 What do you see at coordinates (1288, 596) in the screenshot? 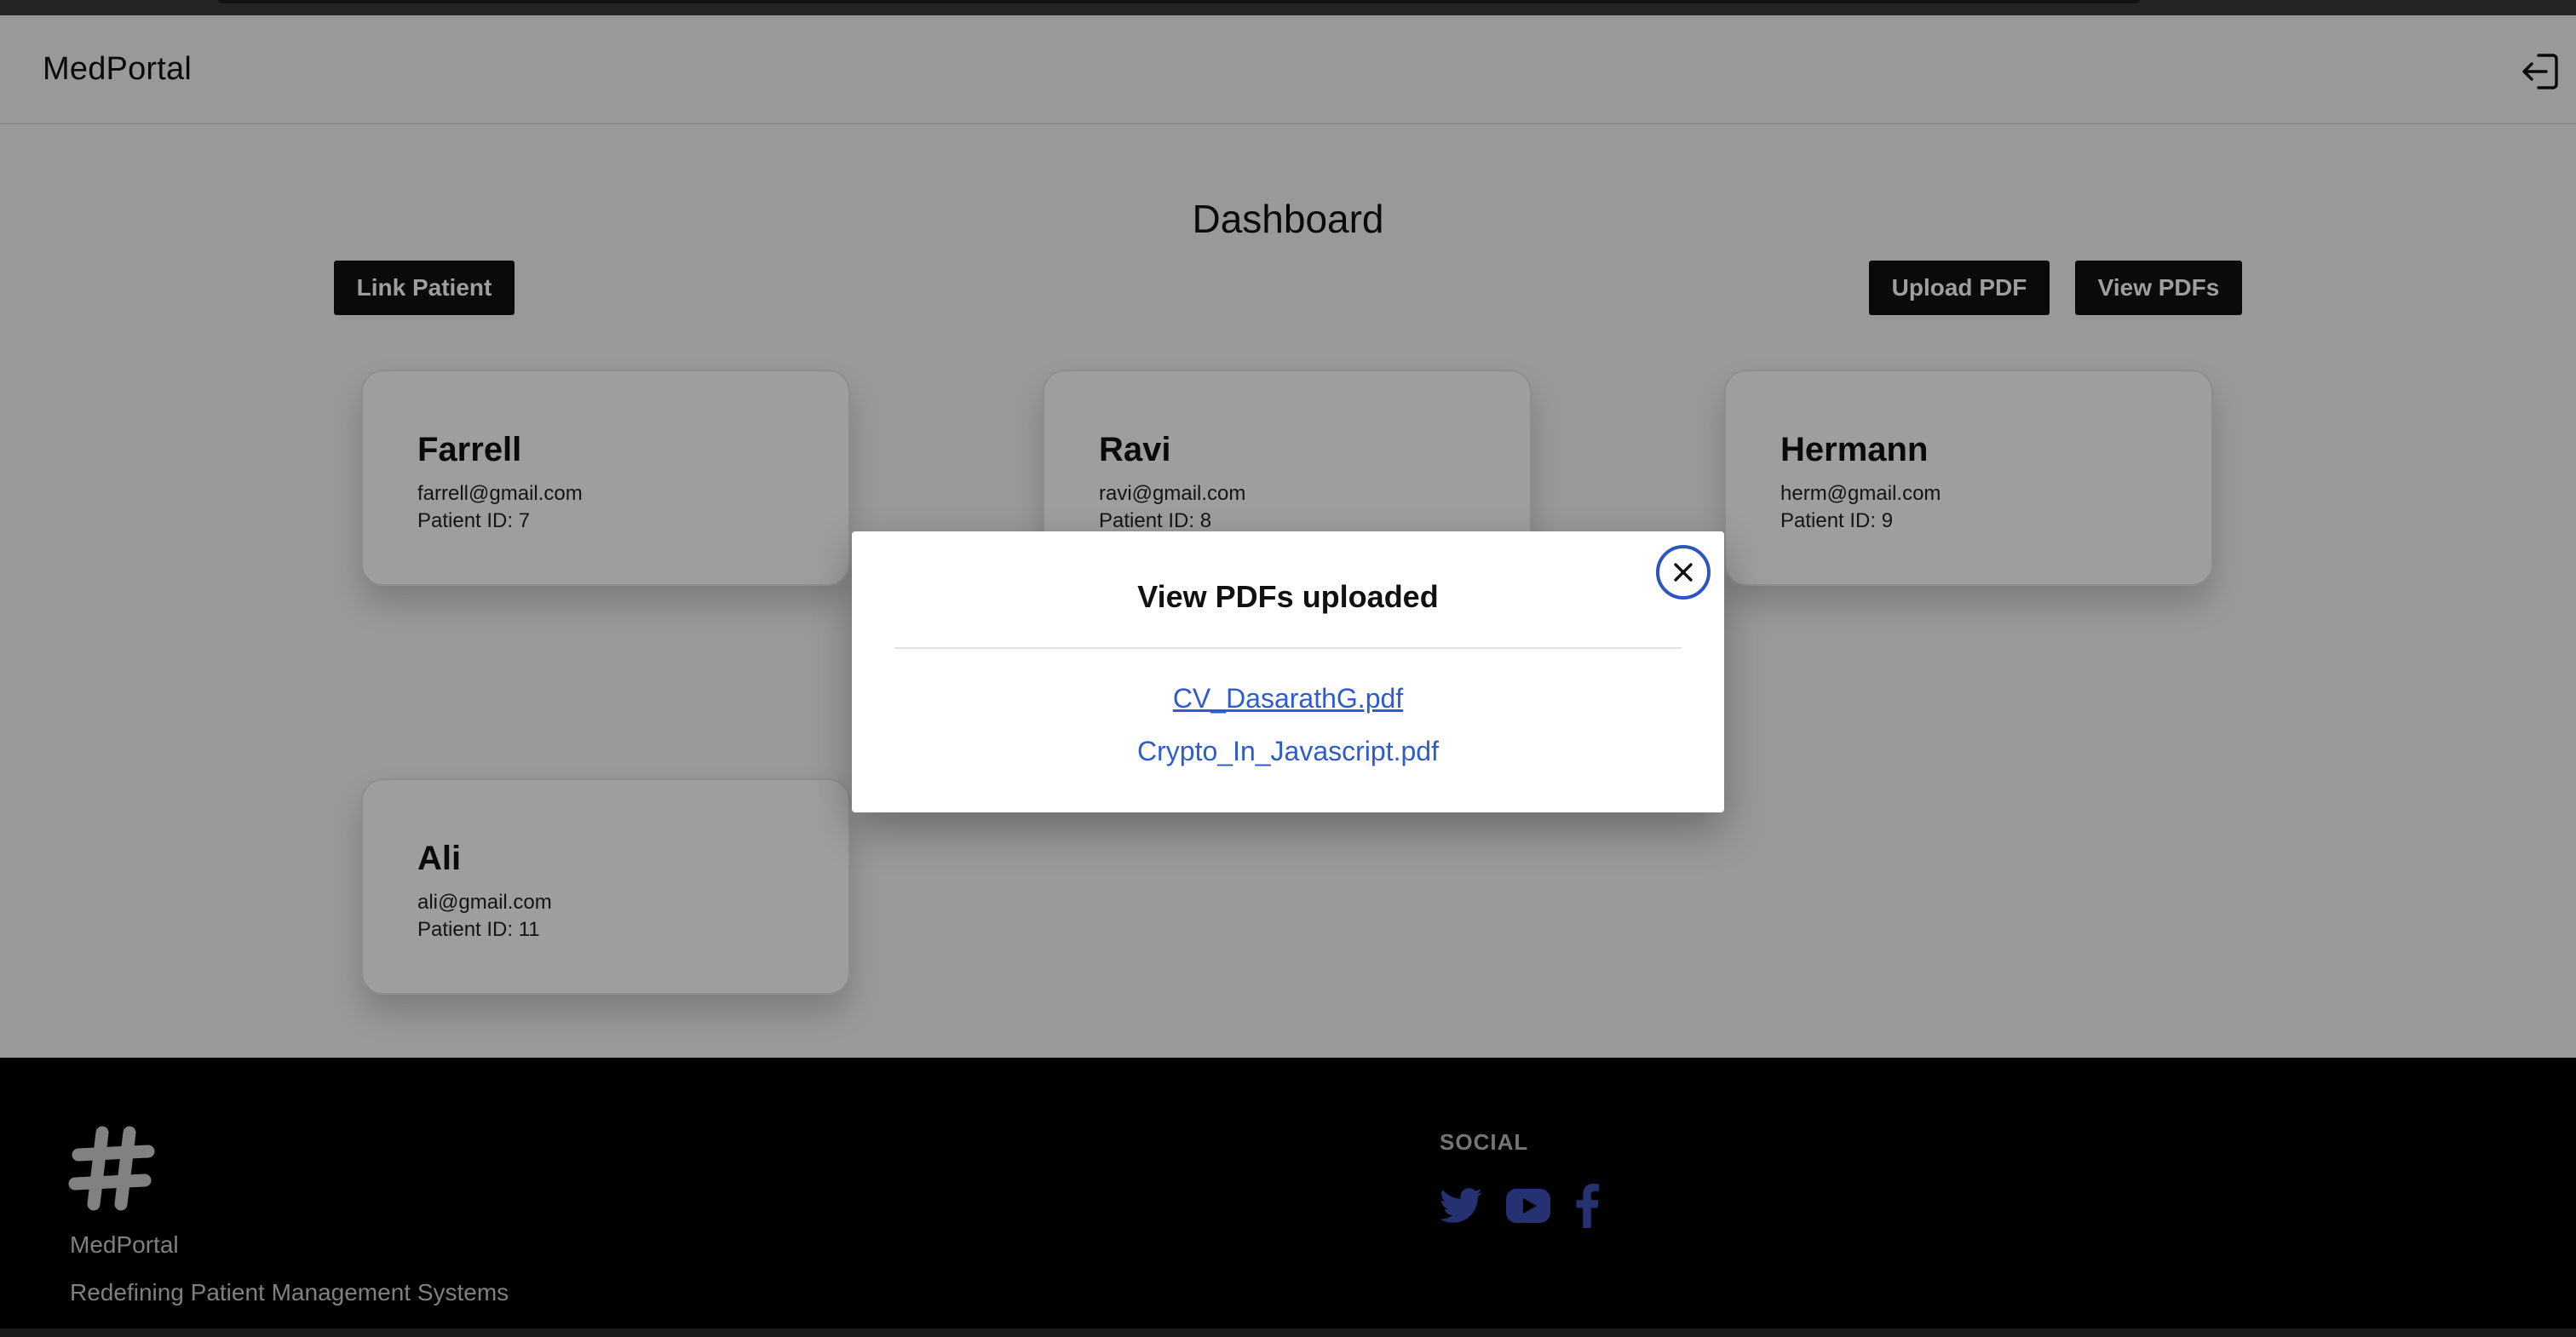
I see `modal-title: View PDFs uploaded` at bounding box center [1288, 596].